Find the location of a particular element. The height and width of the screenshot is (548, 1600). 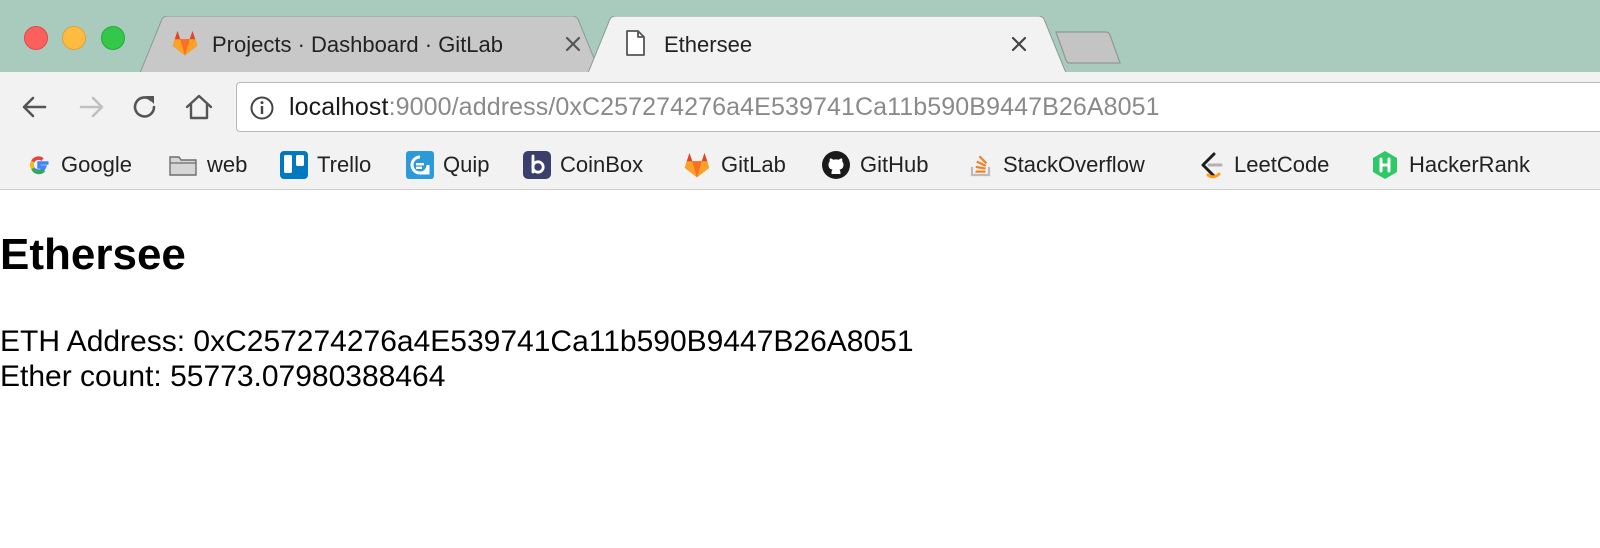

bookmark-web: web is located at coordinates (207, 165).